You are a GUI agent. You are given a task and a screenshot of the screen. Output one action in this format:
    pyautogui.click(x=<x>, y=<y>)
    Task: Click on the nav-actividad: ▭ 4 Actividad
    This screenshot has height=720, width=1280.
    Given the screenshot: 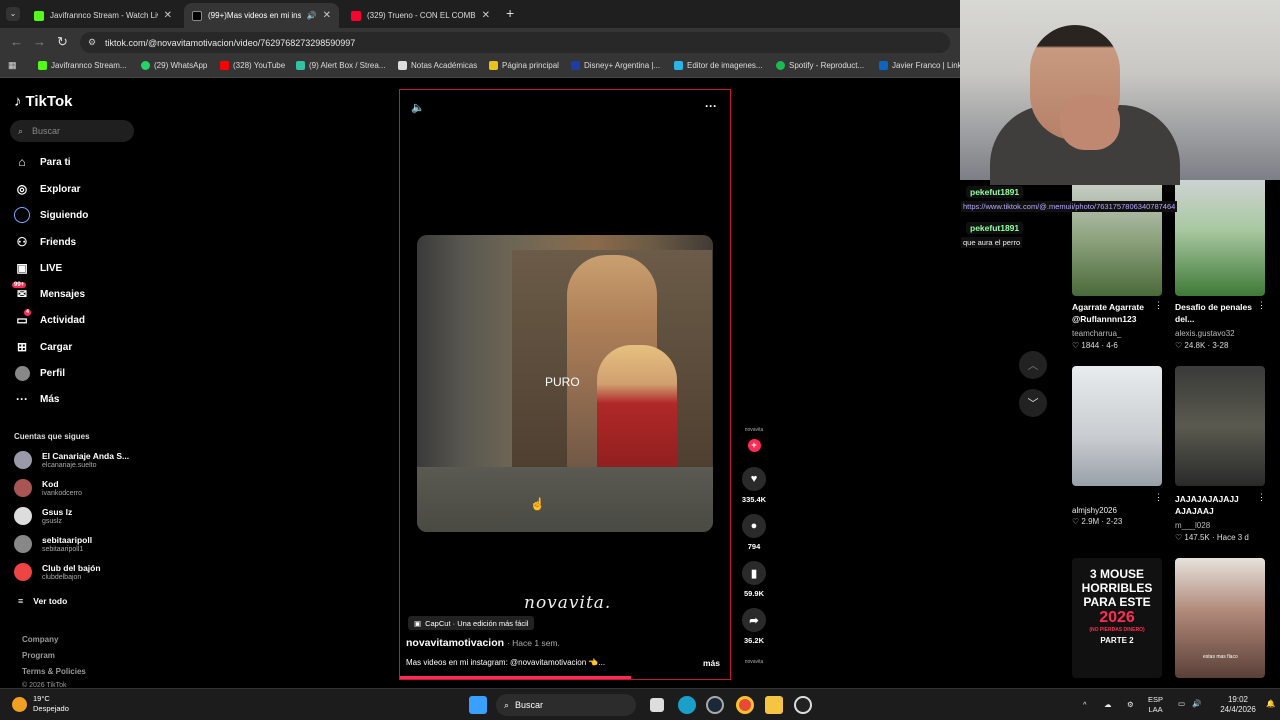 What is the action you would take?
    pyautogui.click(x=49, y=318)
    